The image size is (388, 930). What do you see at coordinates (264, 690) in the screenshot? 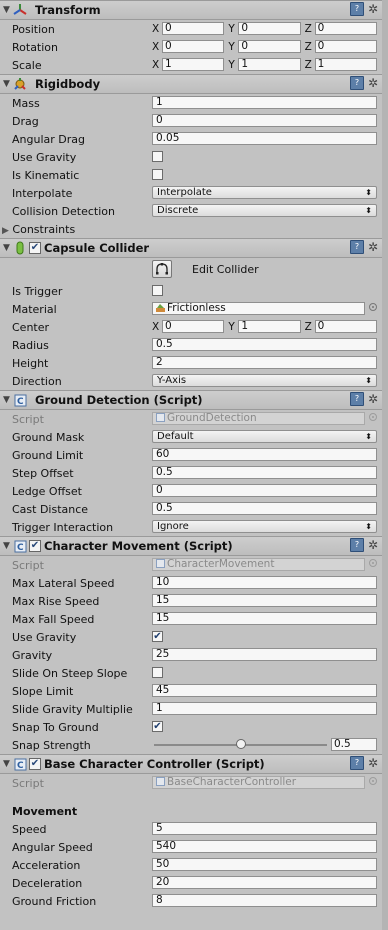
I see `slope-limit-input: 45` at bounding box center [264, 690].